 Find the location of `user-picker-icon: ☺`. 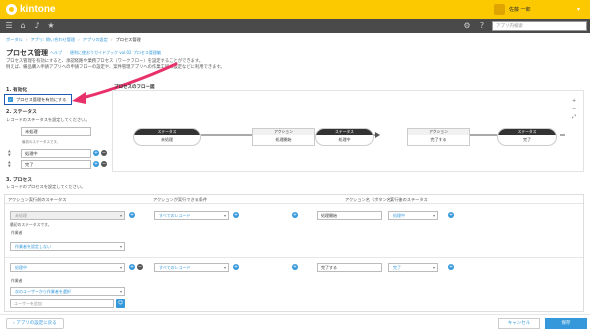

user-picker-icon: ☺ is located at coordinates (120, 303).